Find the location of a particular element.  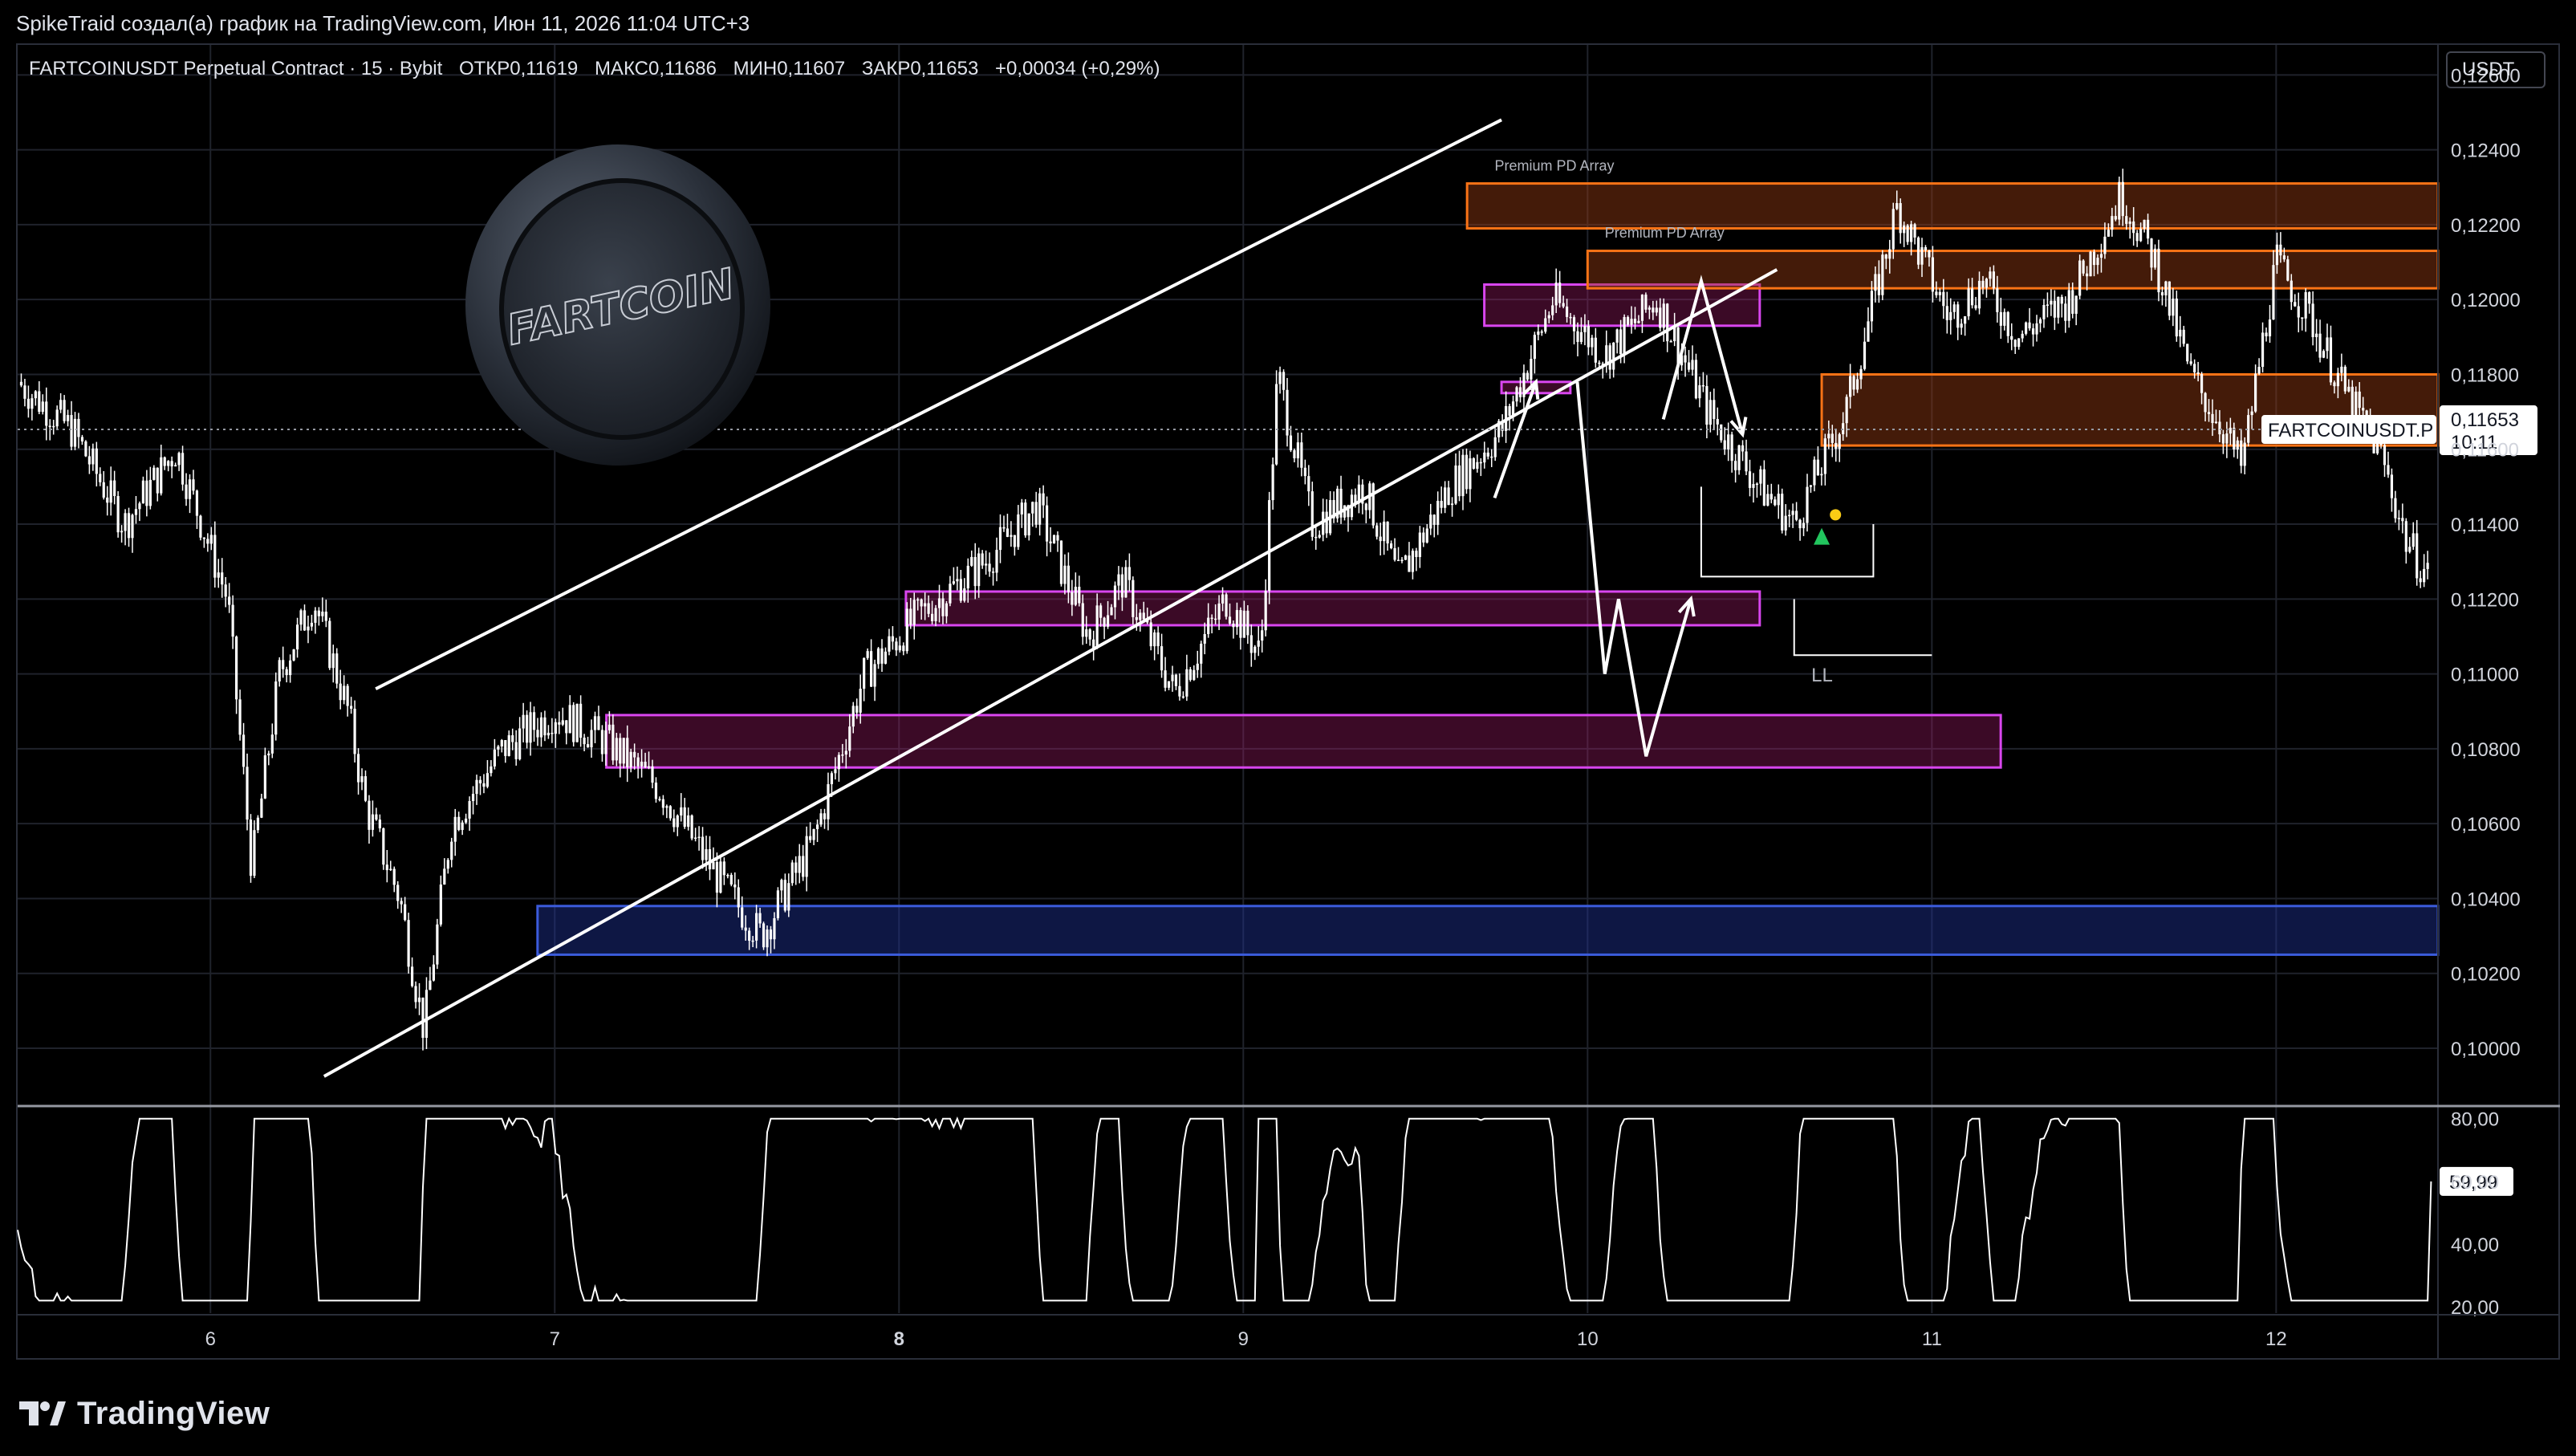

oscillator-tick-label: 60,00 is located at coordinates (2475, 1183).